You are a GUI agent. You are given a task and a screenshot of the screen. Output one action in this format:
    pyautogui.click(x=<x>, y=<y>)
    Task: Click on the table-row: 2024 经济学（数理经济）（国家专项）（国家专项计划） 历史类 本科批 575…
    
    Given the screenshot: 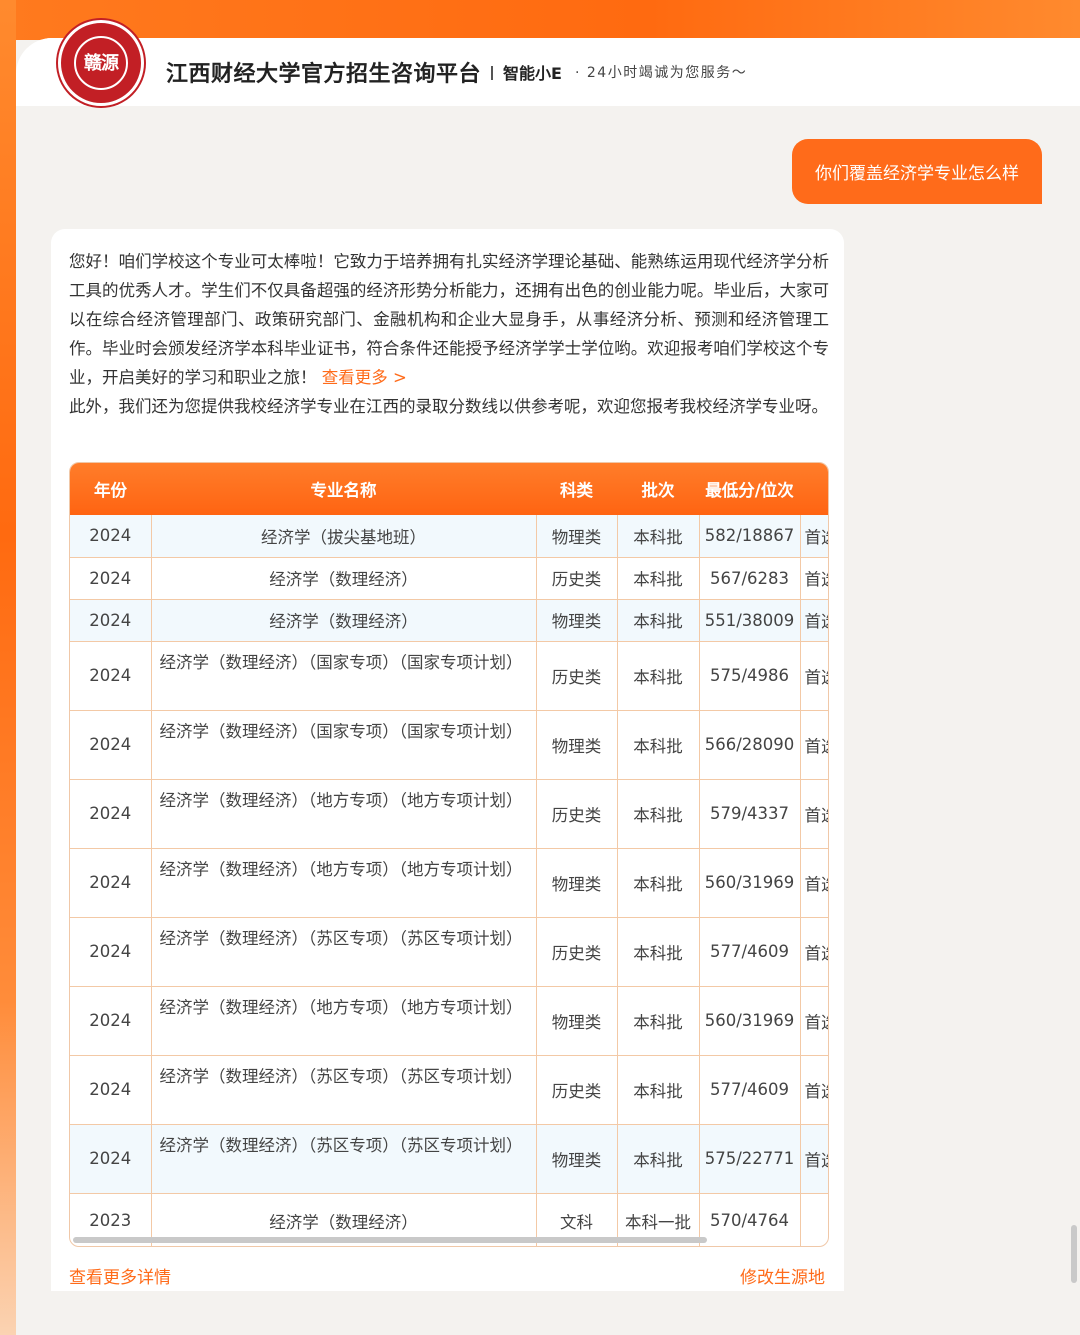 What is the action you would take?
    pyautogui.click(x=449, y=676)
    